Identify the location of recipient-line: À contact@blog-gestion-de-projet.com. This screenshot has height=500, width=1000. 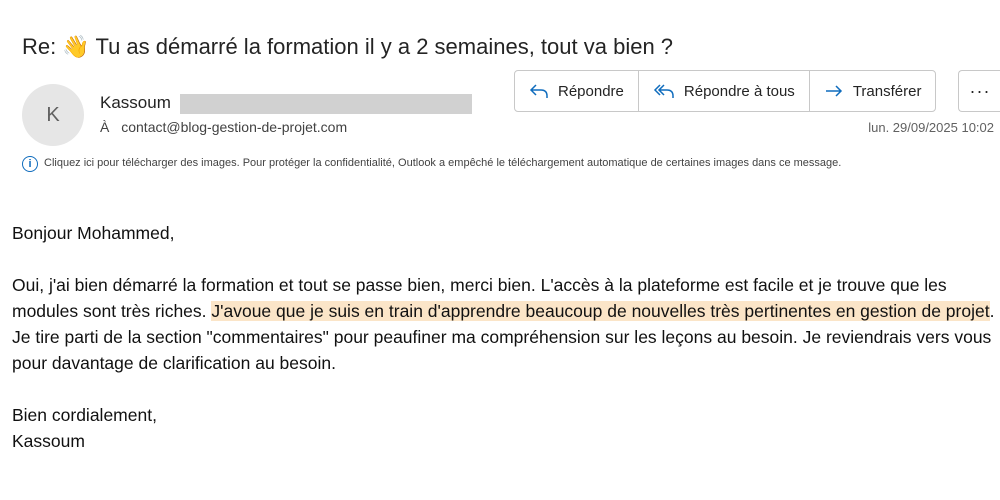
(223, 127).